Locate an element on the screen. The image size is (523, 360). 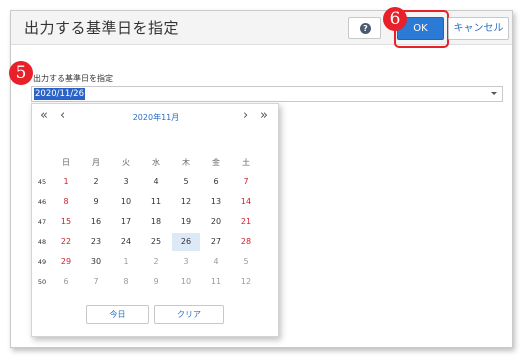
clear-button: クリア is located at coordinates (189, 314).